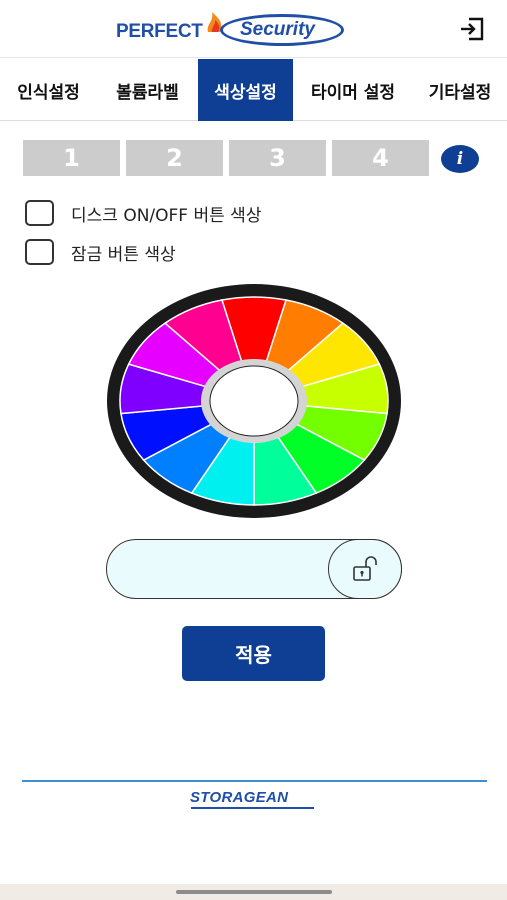 This screenshot has height=900, width=507. Describe the element at coordinates (39, 252) in the screenshot. I see `lock-color-checkbox` at that location.